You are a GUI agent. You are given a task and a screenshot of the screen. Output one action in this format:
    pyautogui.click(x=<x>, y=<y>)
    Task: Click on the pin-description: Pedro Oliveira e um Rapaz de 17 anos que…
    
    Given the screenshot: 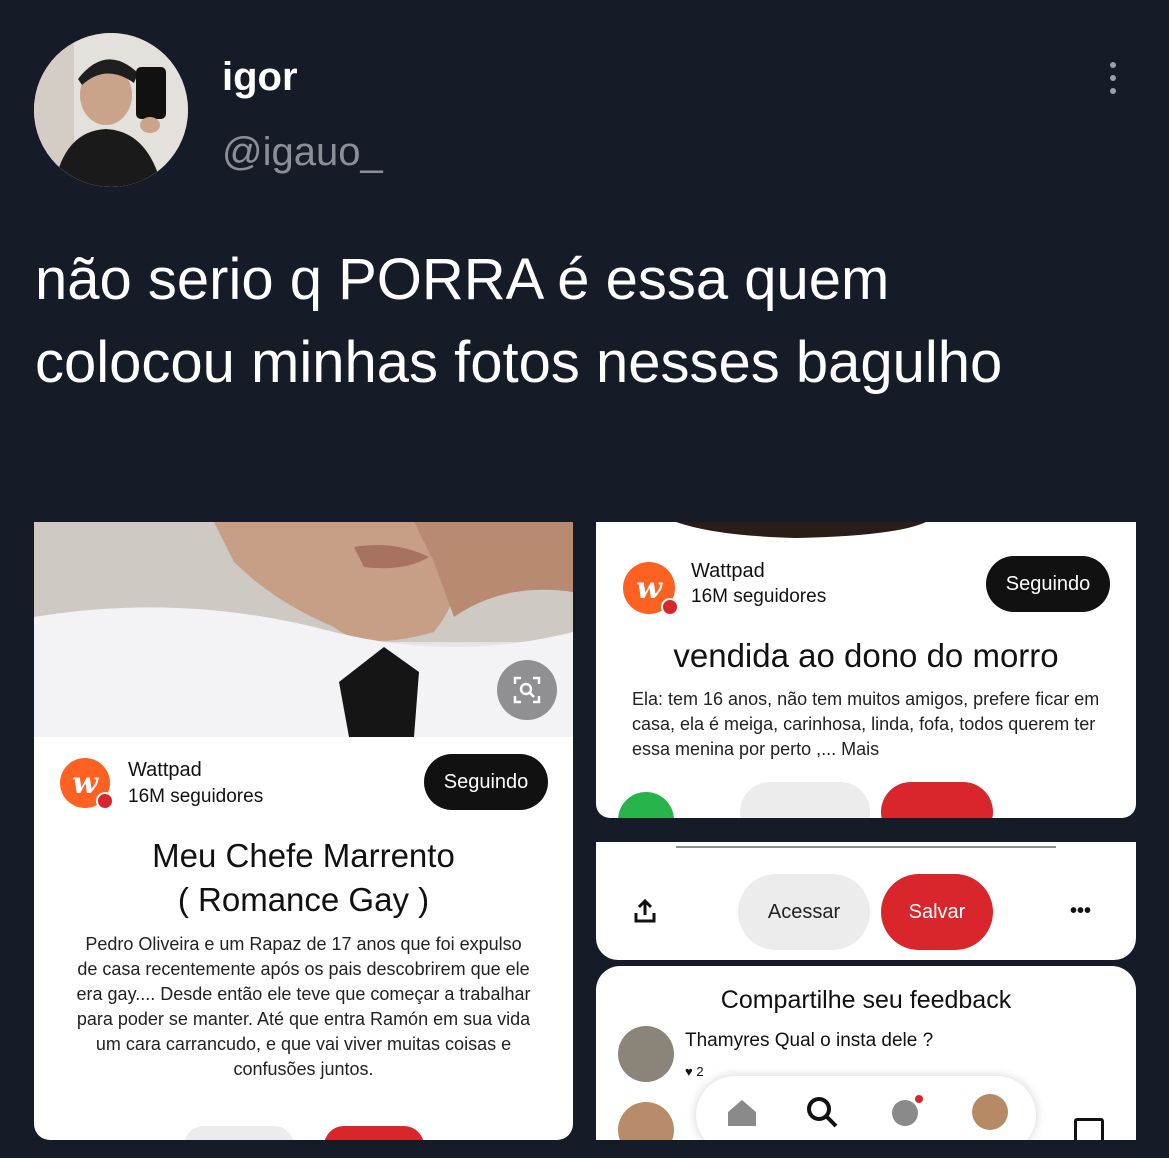 What is the action you would take?
    pyautogui.click(x=303, y=1006)
    